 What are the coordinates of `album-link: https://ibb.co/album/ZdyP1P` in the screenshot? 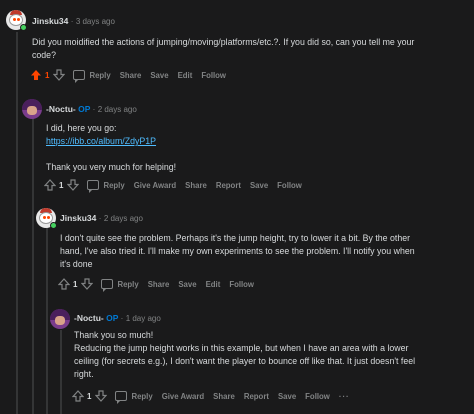 It's located at (101, 141).